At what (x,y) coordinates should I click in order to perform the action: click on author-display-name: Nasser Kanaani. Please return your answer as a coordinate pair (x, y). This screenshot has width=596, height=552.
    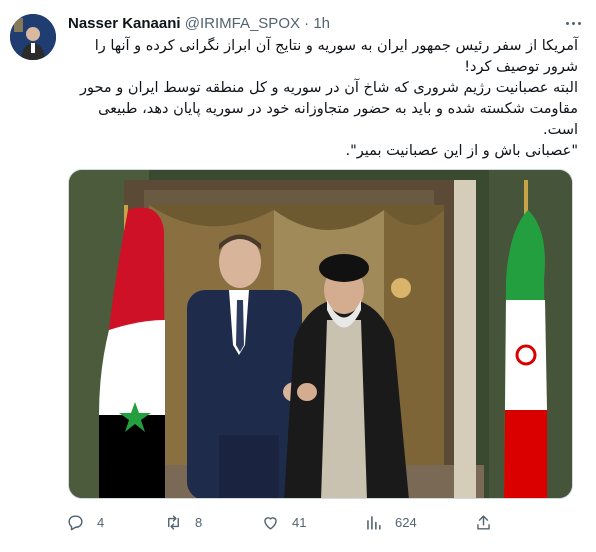
    Looking at the image, I should click on (124, 23).